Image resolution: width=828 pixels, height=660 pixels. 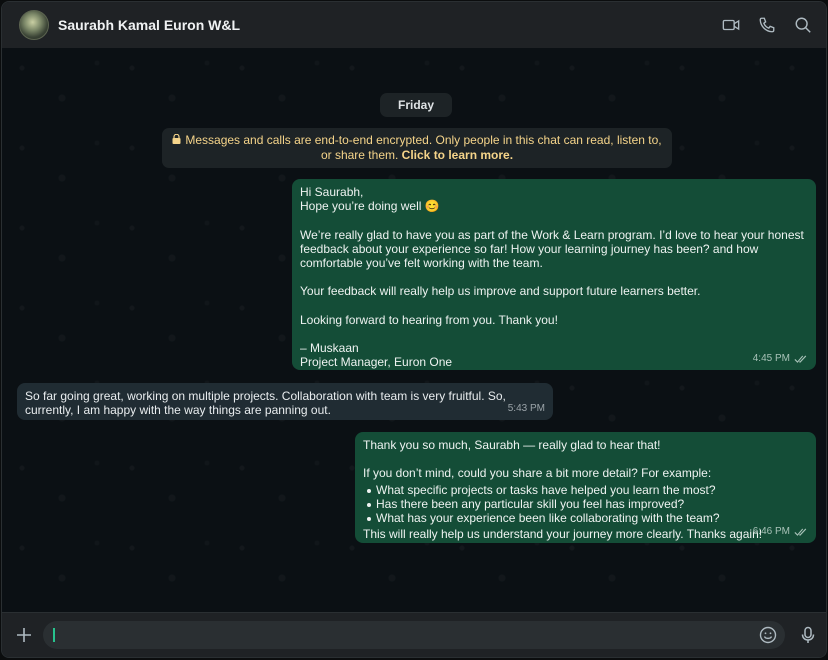 I want to click on header-actions, so click(x=767, y=25).